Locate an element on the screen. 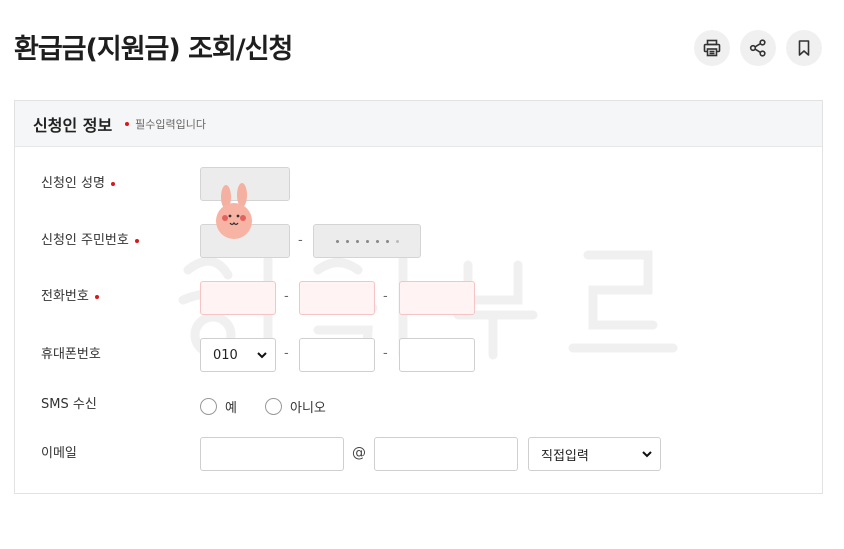  required-note: 필수입력입니다 is located at coordinates (171, 124).